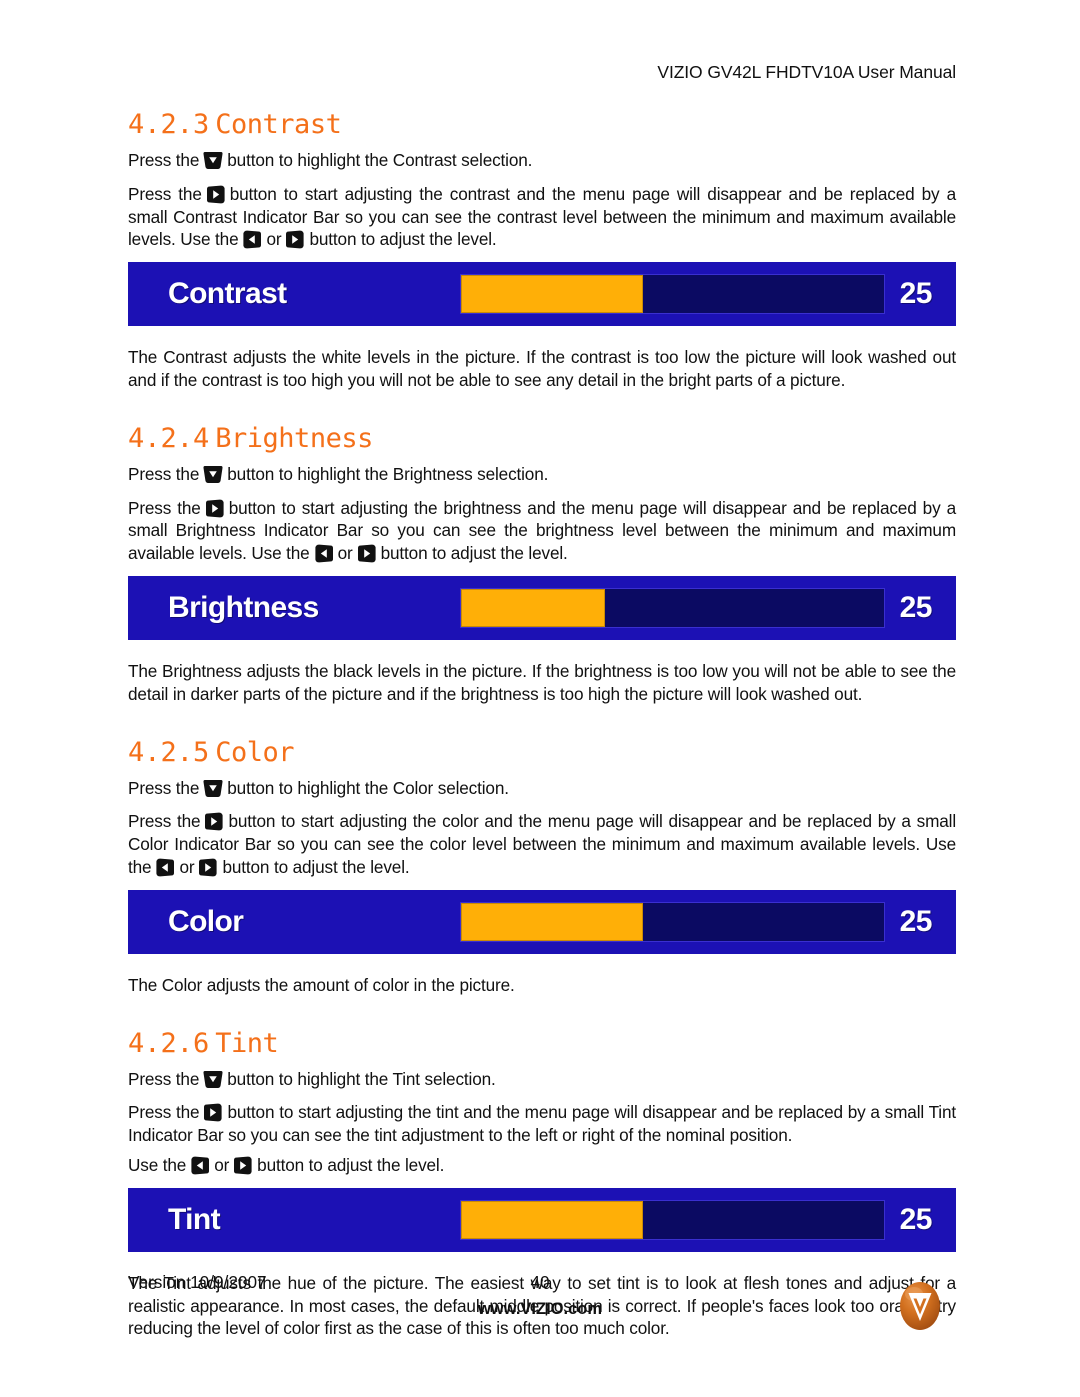 The image size is (1080, 1397). Describe the element at coordinates (806, 72) in the screenshot. I see `page-header: VIZIO GV42L FHDTV10A User Manual` at that location.